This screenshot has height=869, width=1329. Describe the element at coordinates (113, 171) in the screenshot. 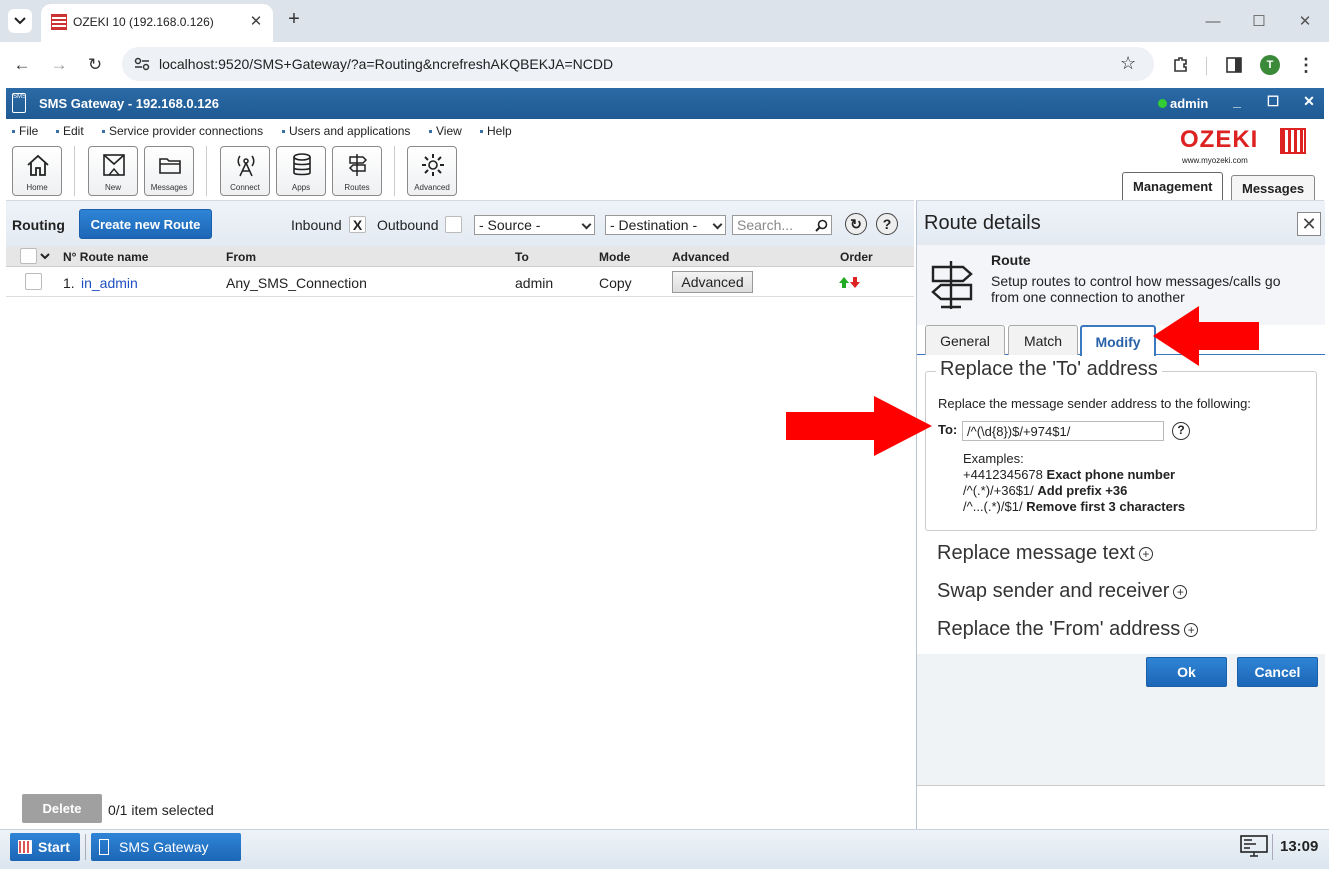

I see `new-button: New` at that location.